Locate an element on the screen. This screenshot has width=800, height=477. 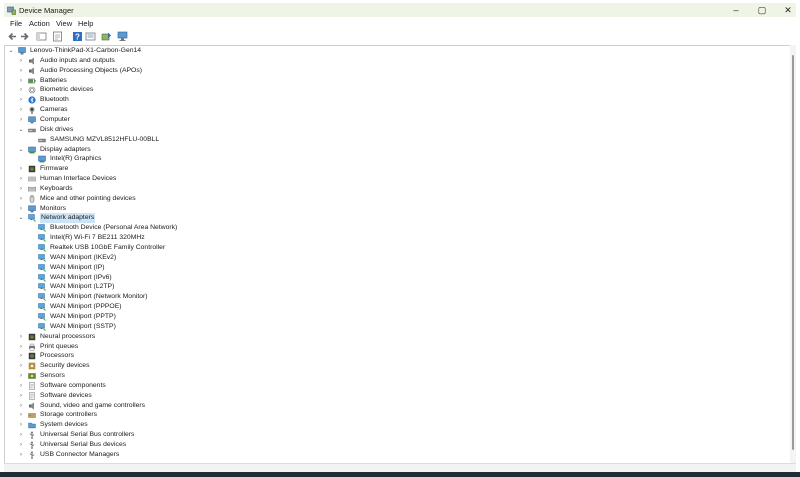
tree-item-label: Sound, video and game controllers is located at coordinates (93, 405).